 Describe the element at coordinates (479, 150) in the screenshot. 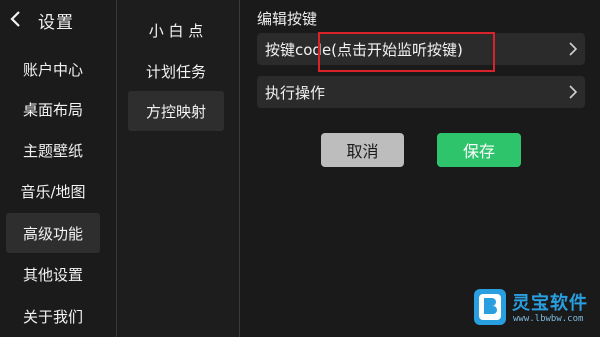

I see `save-button: 保存` at that location.